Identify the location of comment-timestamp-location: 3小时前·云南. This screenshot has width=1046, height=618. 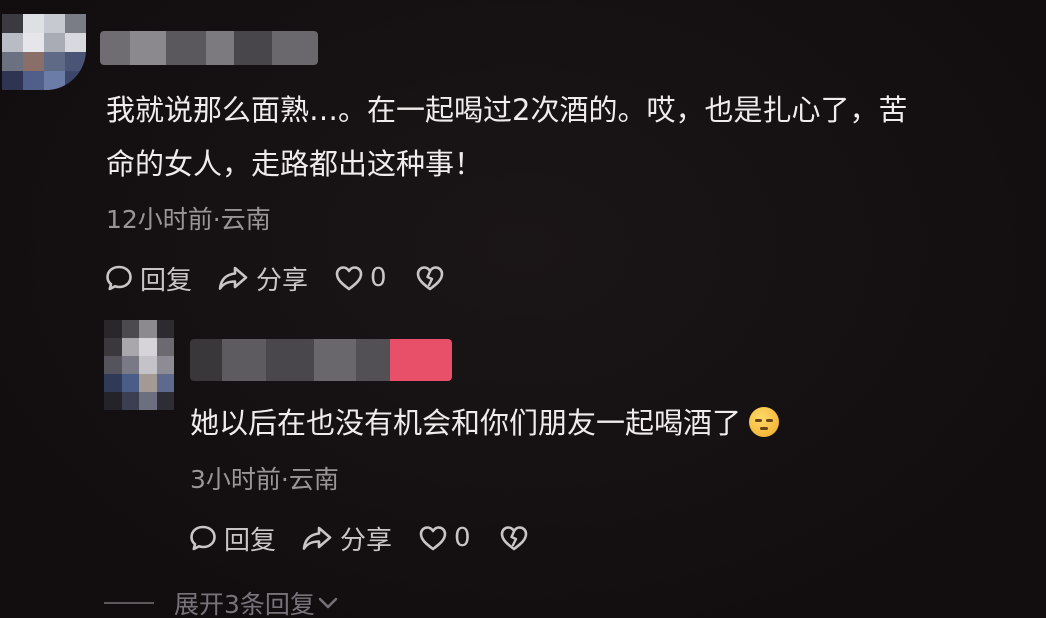
(264, 479).